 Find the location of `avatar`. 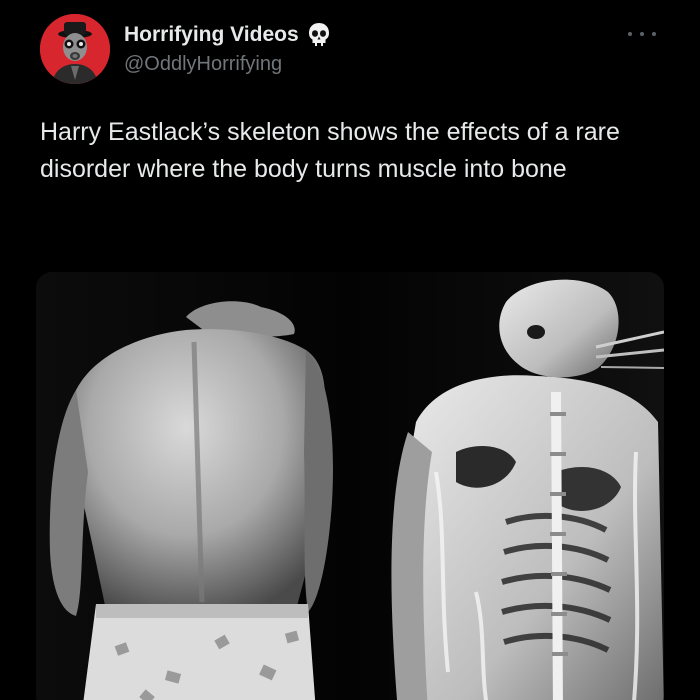

avatar is located at coordinates (75, 49).